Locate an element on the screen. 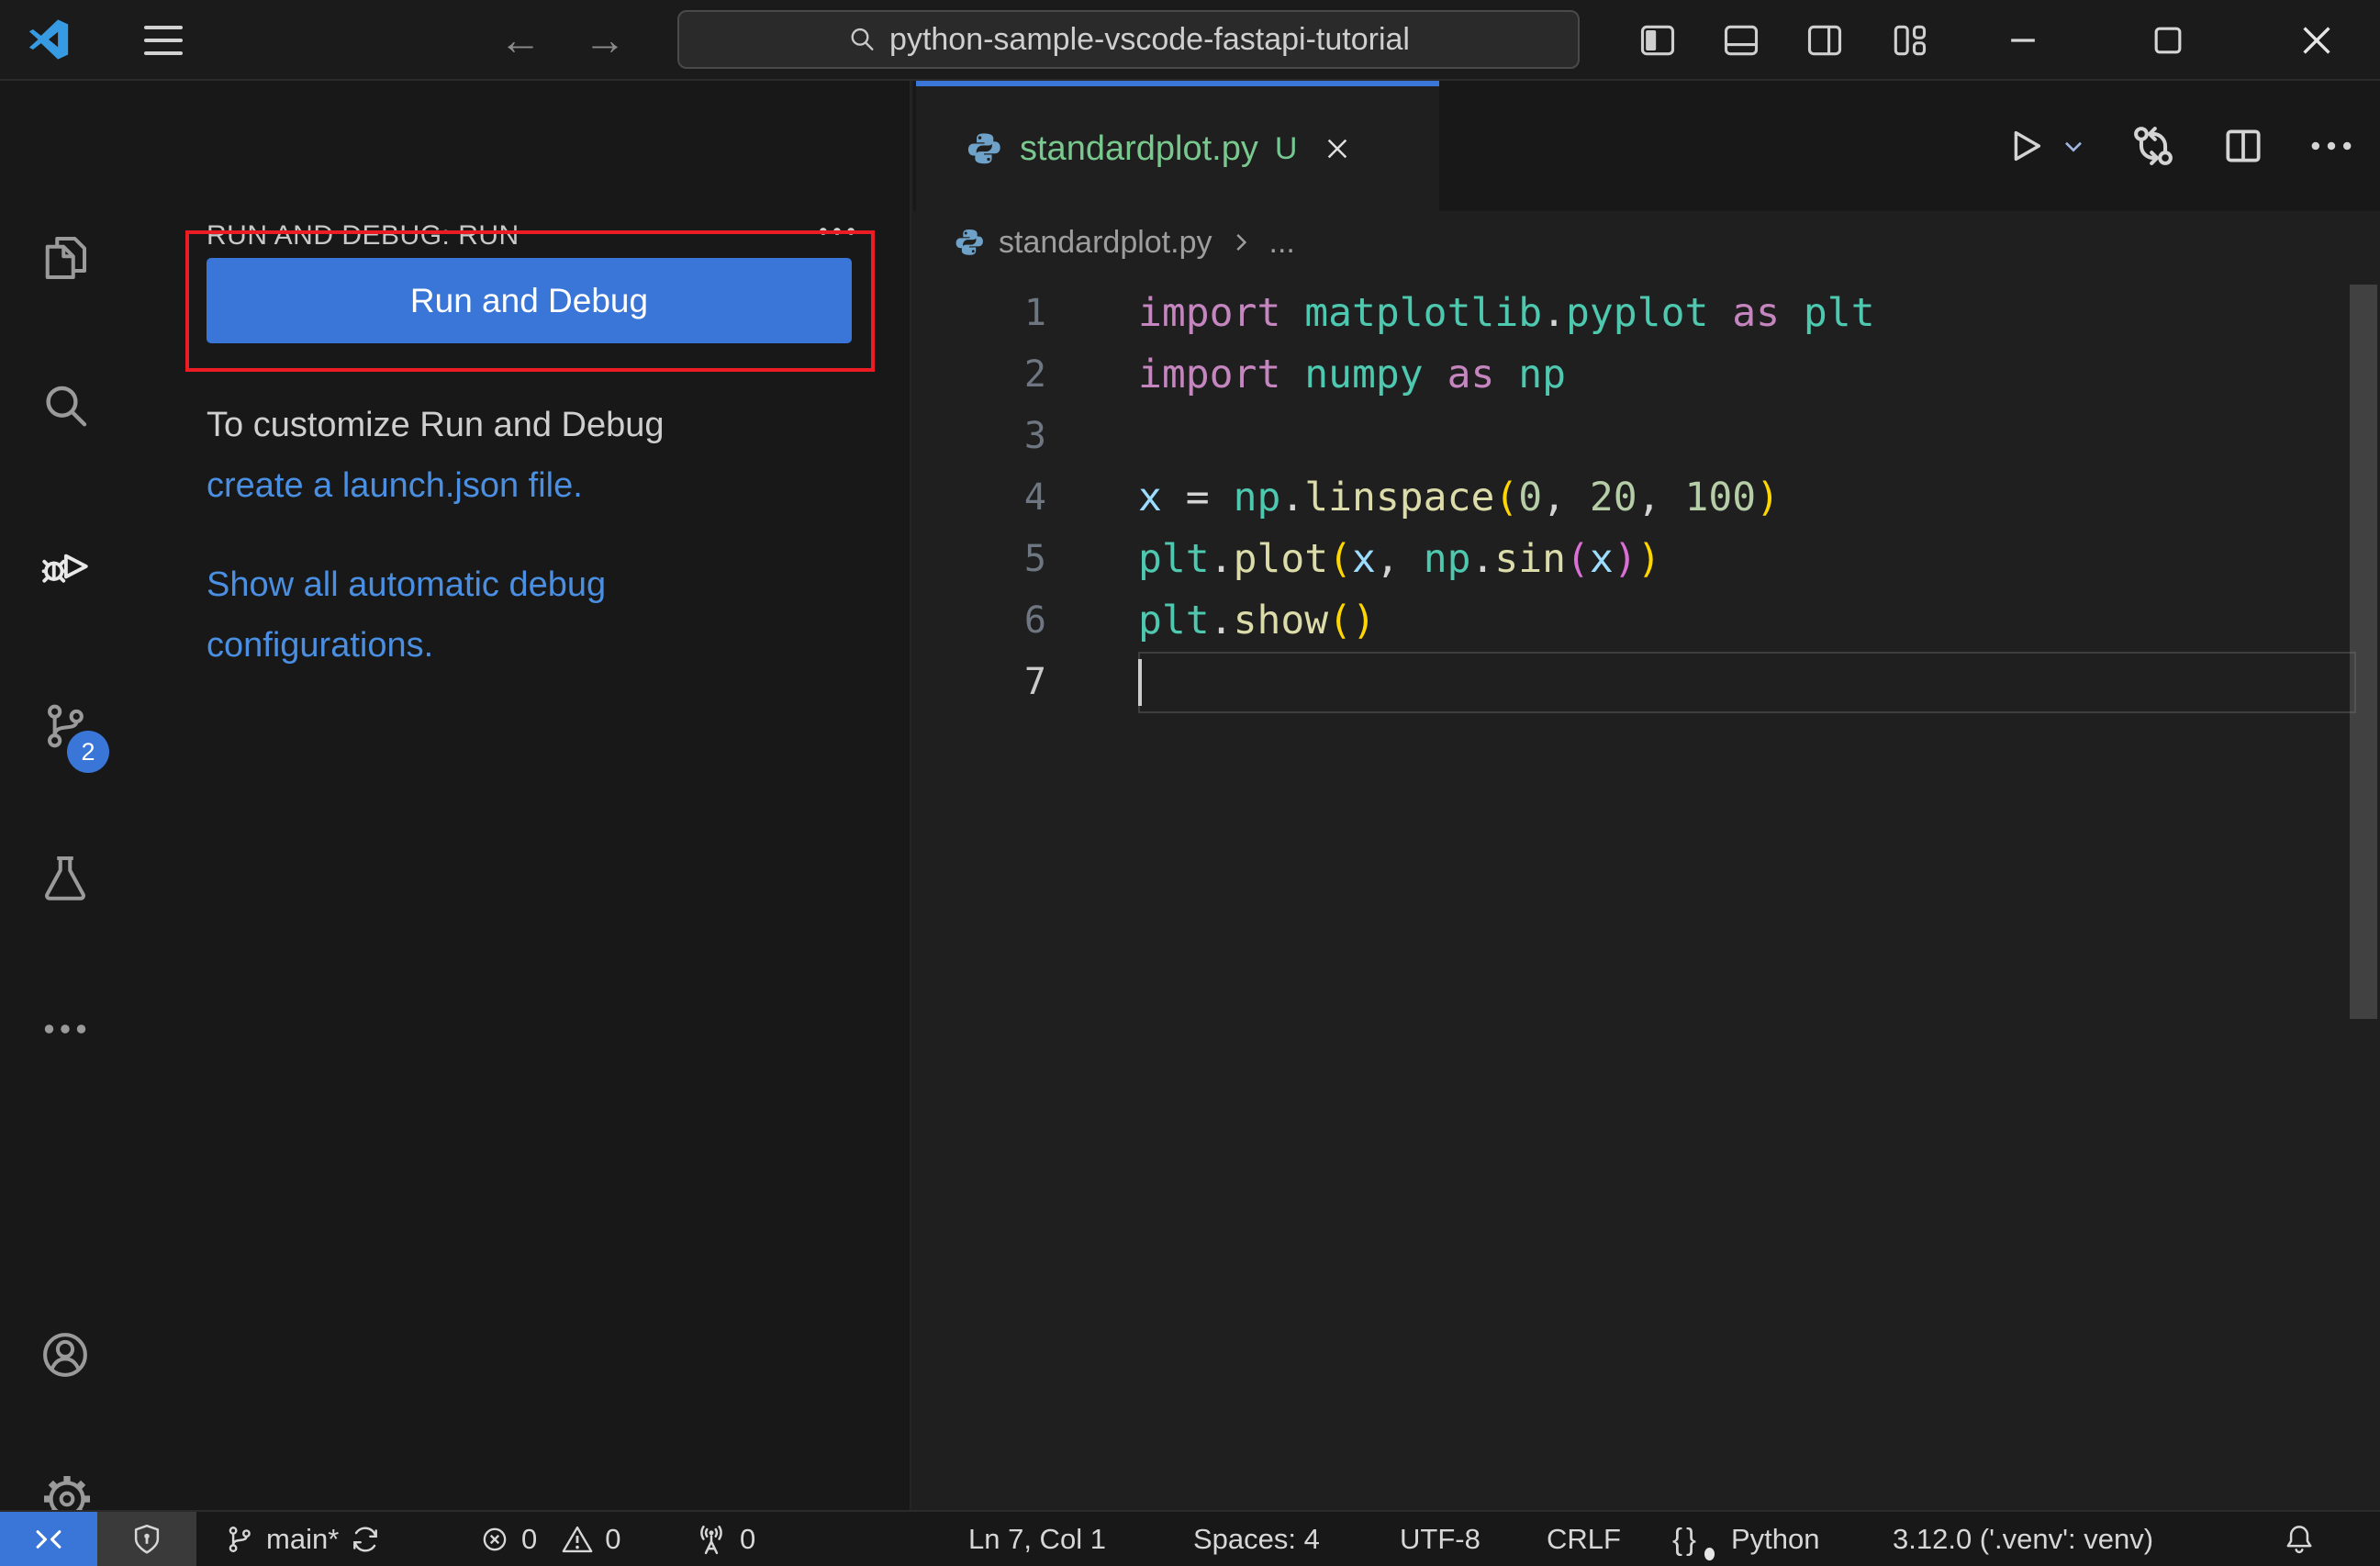 This screenshot has width=2380, height=1566. code-line: 3 is located at coordinates (1646, 437).